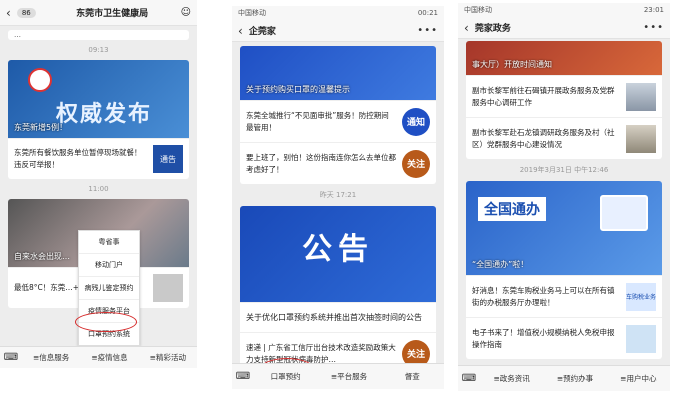 The width and height of the screenshot is (679, 410). I want to click on list-item: 要上班了，别怕！这份指南连你怎么去单位都考虑好了！ 关注, so click(338, 163).